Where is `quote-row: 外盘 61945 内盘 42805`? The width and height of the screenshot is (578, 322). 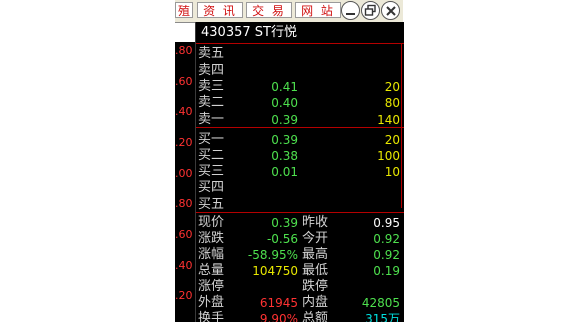 quote-row: 外盘 61945 内盘 42805 is located at coordinates (300, 303).